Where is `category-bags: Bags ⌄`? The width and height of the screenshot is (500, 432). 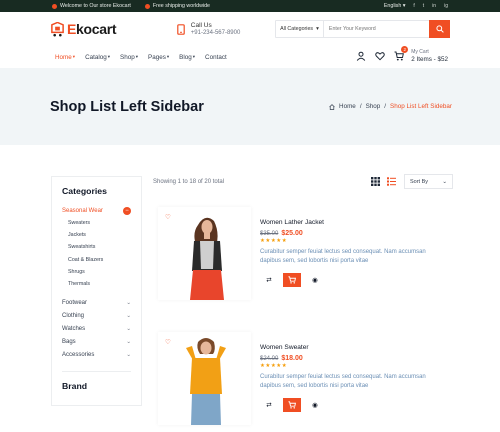 category-bags: Bags ⌄ is located at coordinates (96, 341).